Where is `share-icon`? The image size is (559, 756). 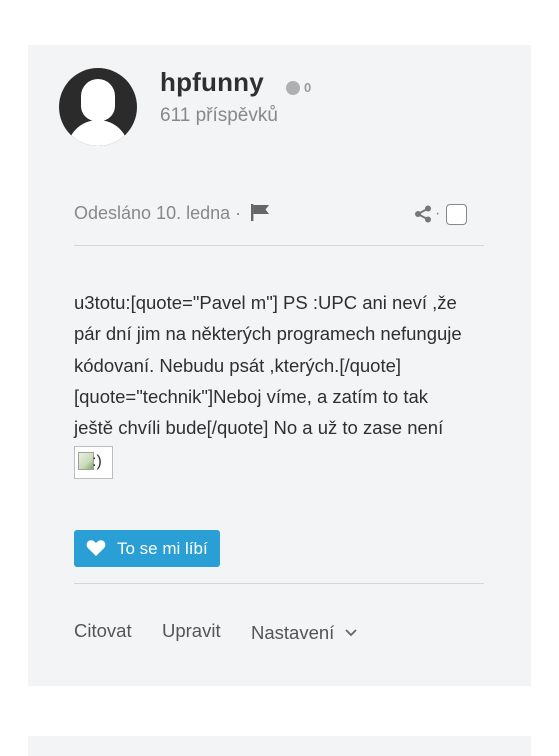 share-icon is located at coordinates (423, 214).